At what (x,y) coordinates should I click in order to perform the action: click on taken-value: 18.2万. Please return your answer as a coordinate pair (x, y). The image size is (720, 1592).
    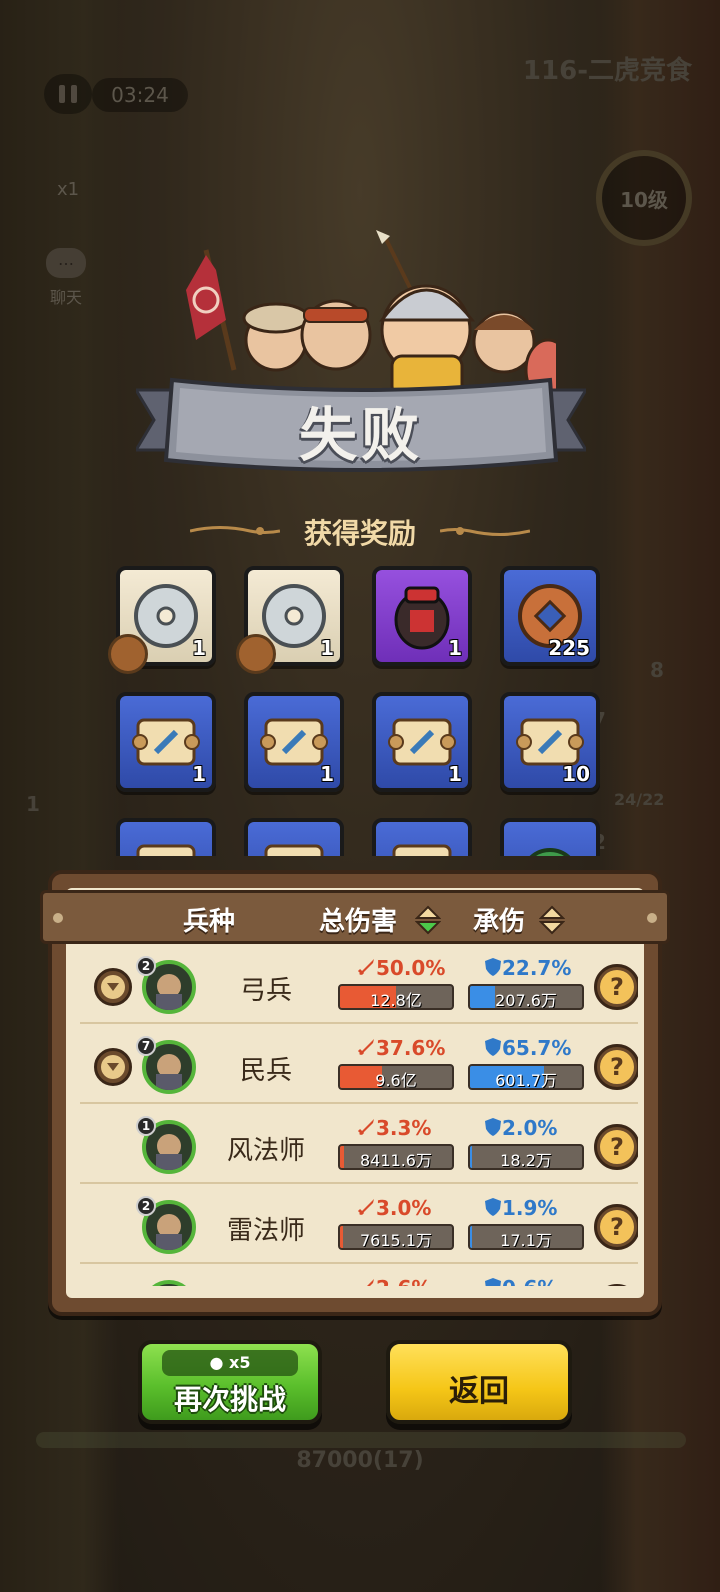
    Looking at the image, I should click on (526, 1160).